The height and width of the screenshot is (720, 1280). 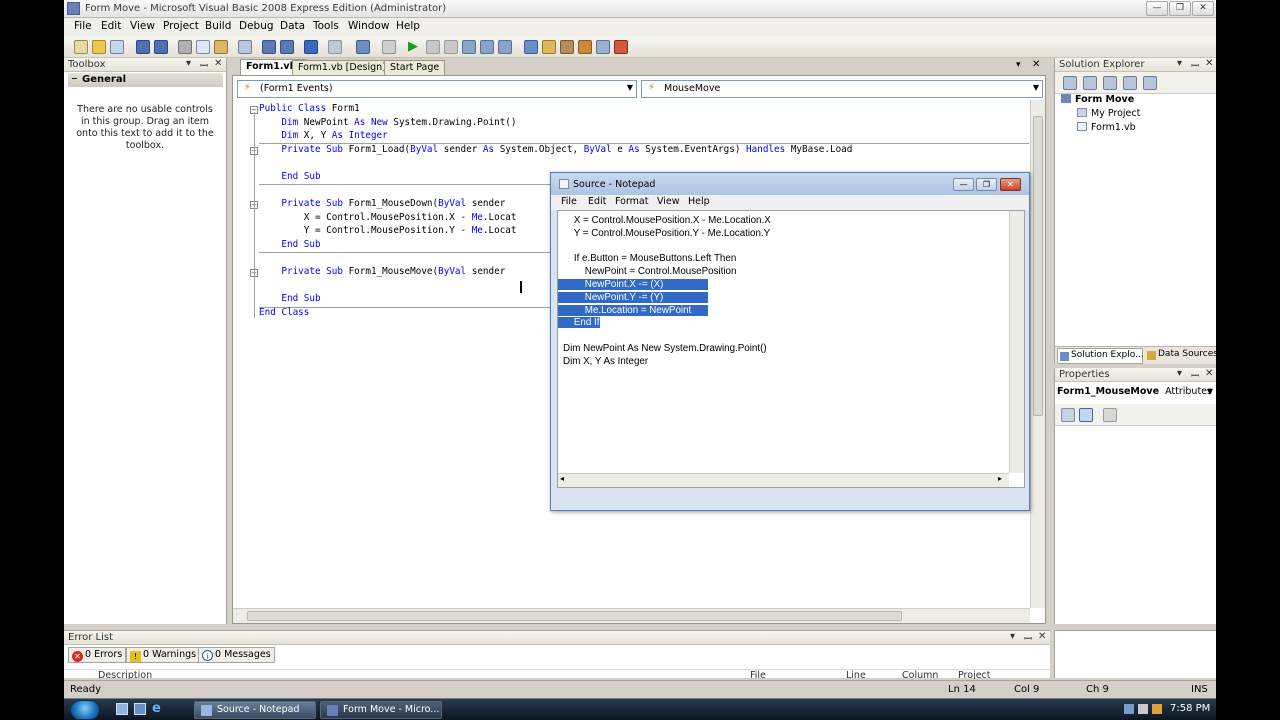 I want to click on toolbox-icon, so click(x=585, y=47).